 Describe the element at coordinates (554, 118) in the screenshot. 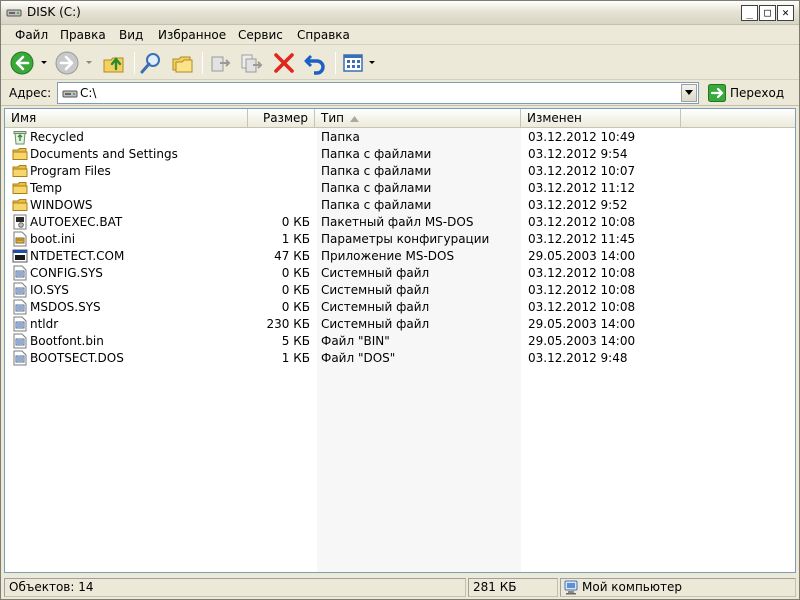

I see `column-header-modified-label: Изменен` at that location.